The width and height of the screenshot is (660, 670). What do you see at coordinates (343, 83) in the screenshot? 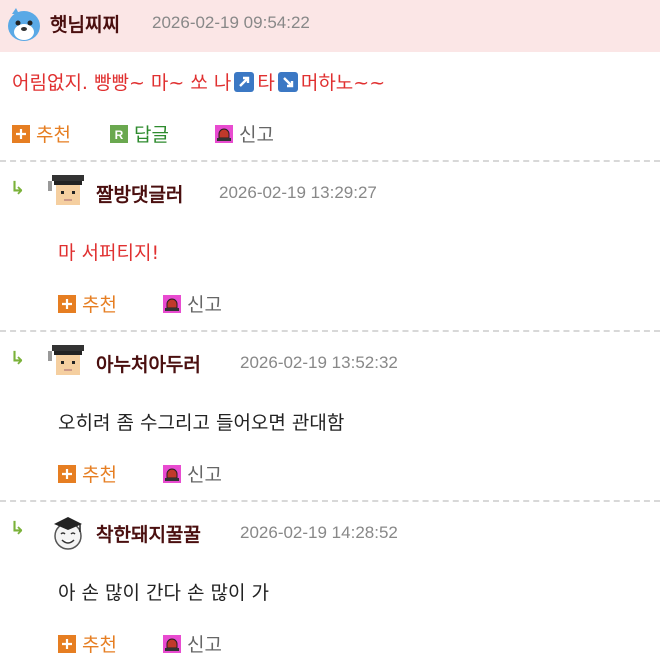
I see `post-text-part-3: 머하노~~` at bounding box center [343, 83].